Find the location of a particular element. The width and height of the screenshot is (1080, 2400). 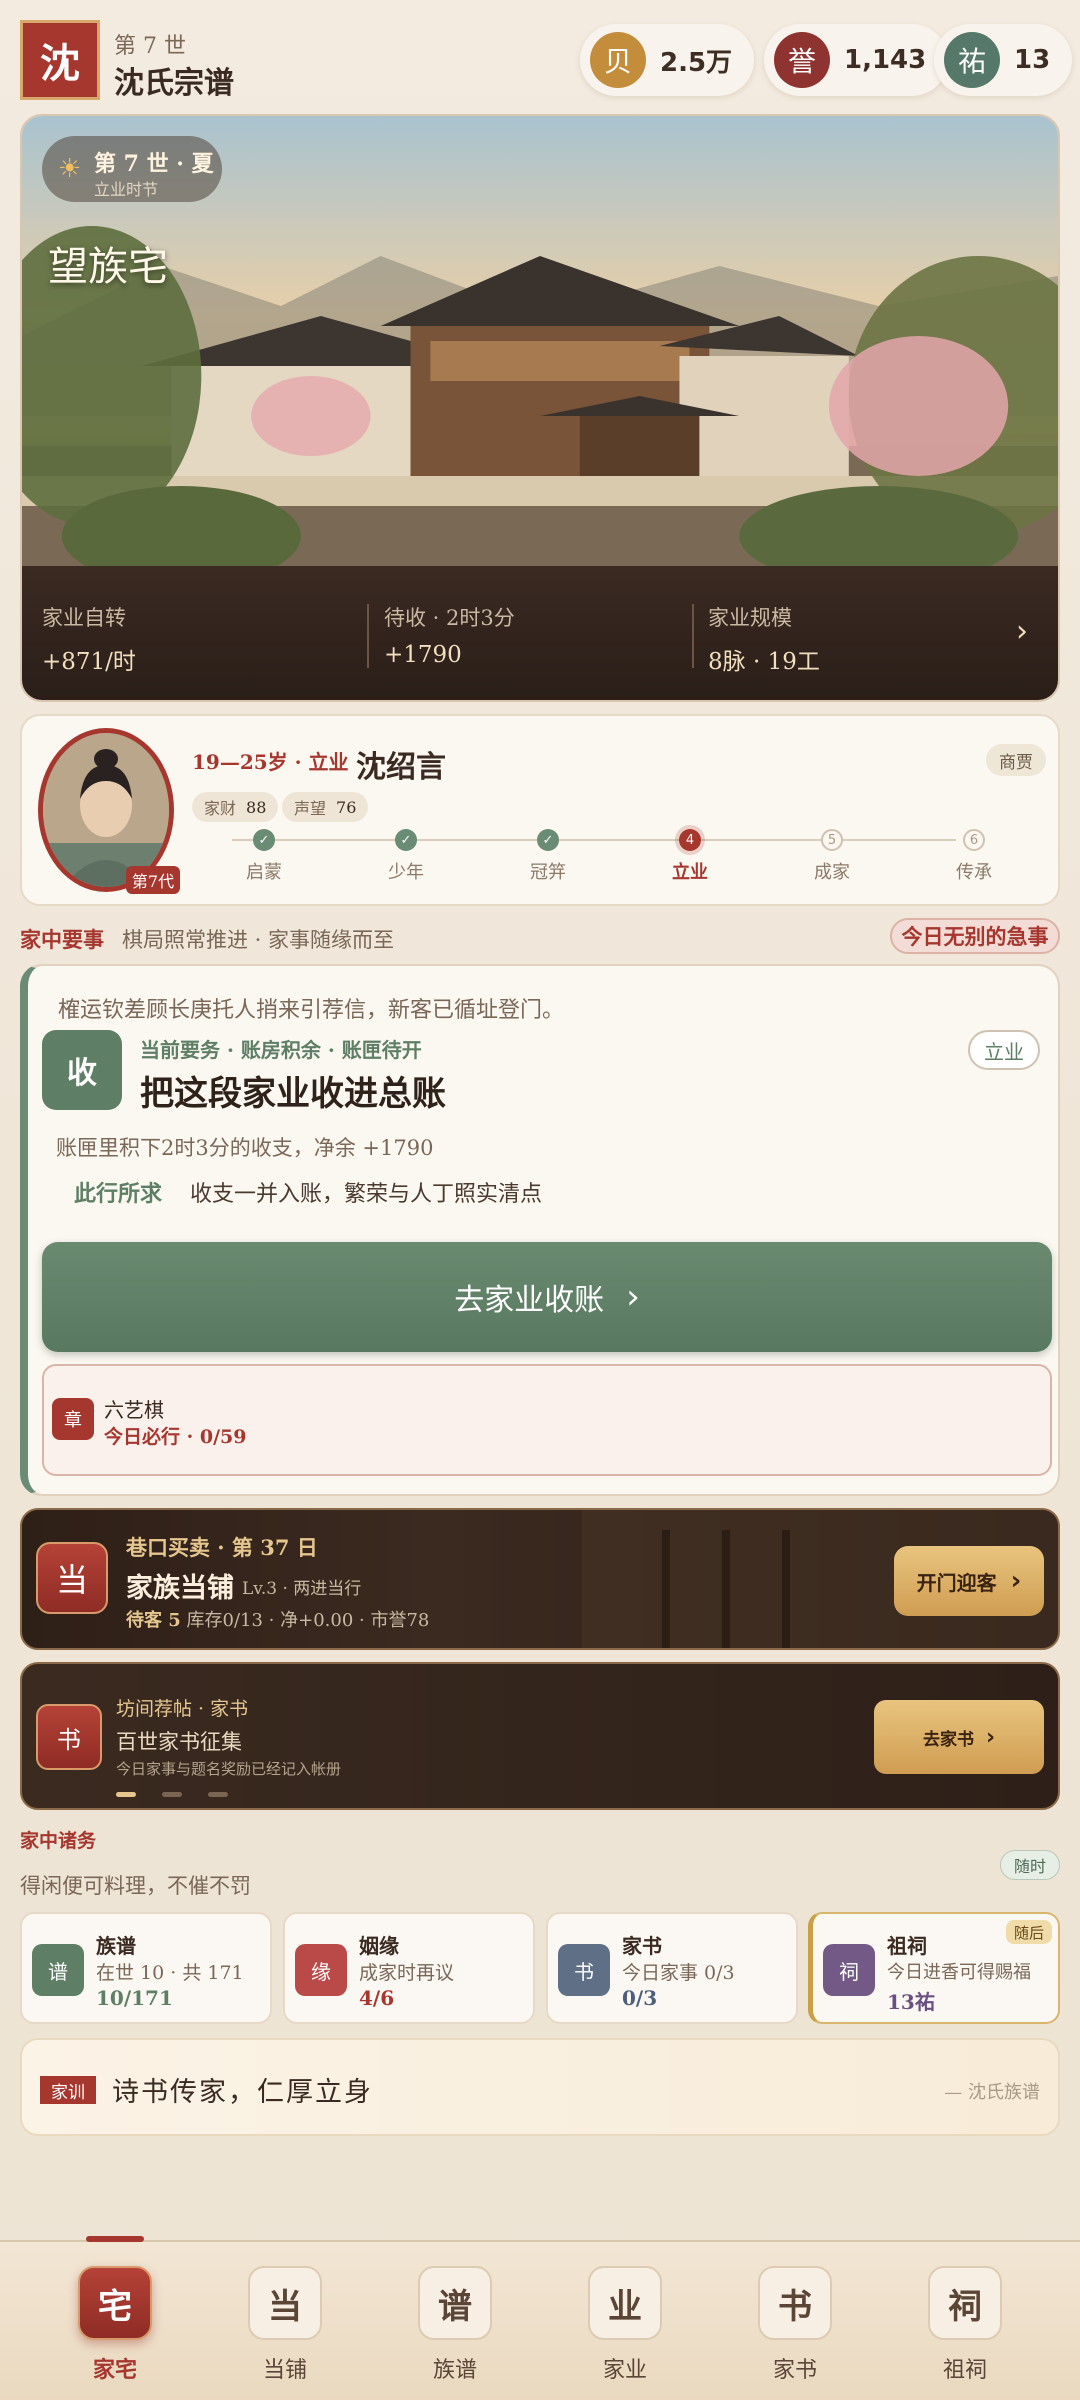

stat-value: +871/时 is located at coordinates (89, 662).